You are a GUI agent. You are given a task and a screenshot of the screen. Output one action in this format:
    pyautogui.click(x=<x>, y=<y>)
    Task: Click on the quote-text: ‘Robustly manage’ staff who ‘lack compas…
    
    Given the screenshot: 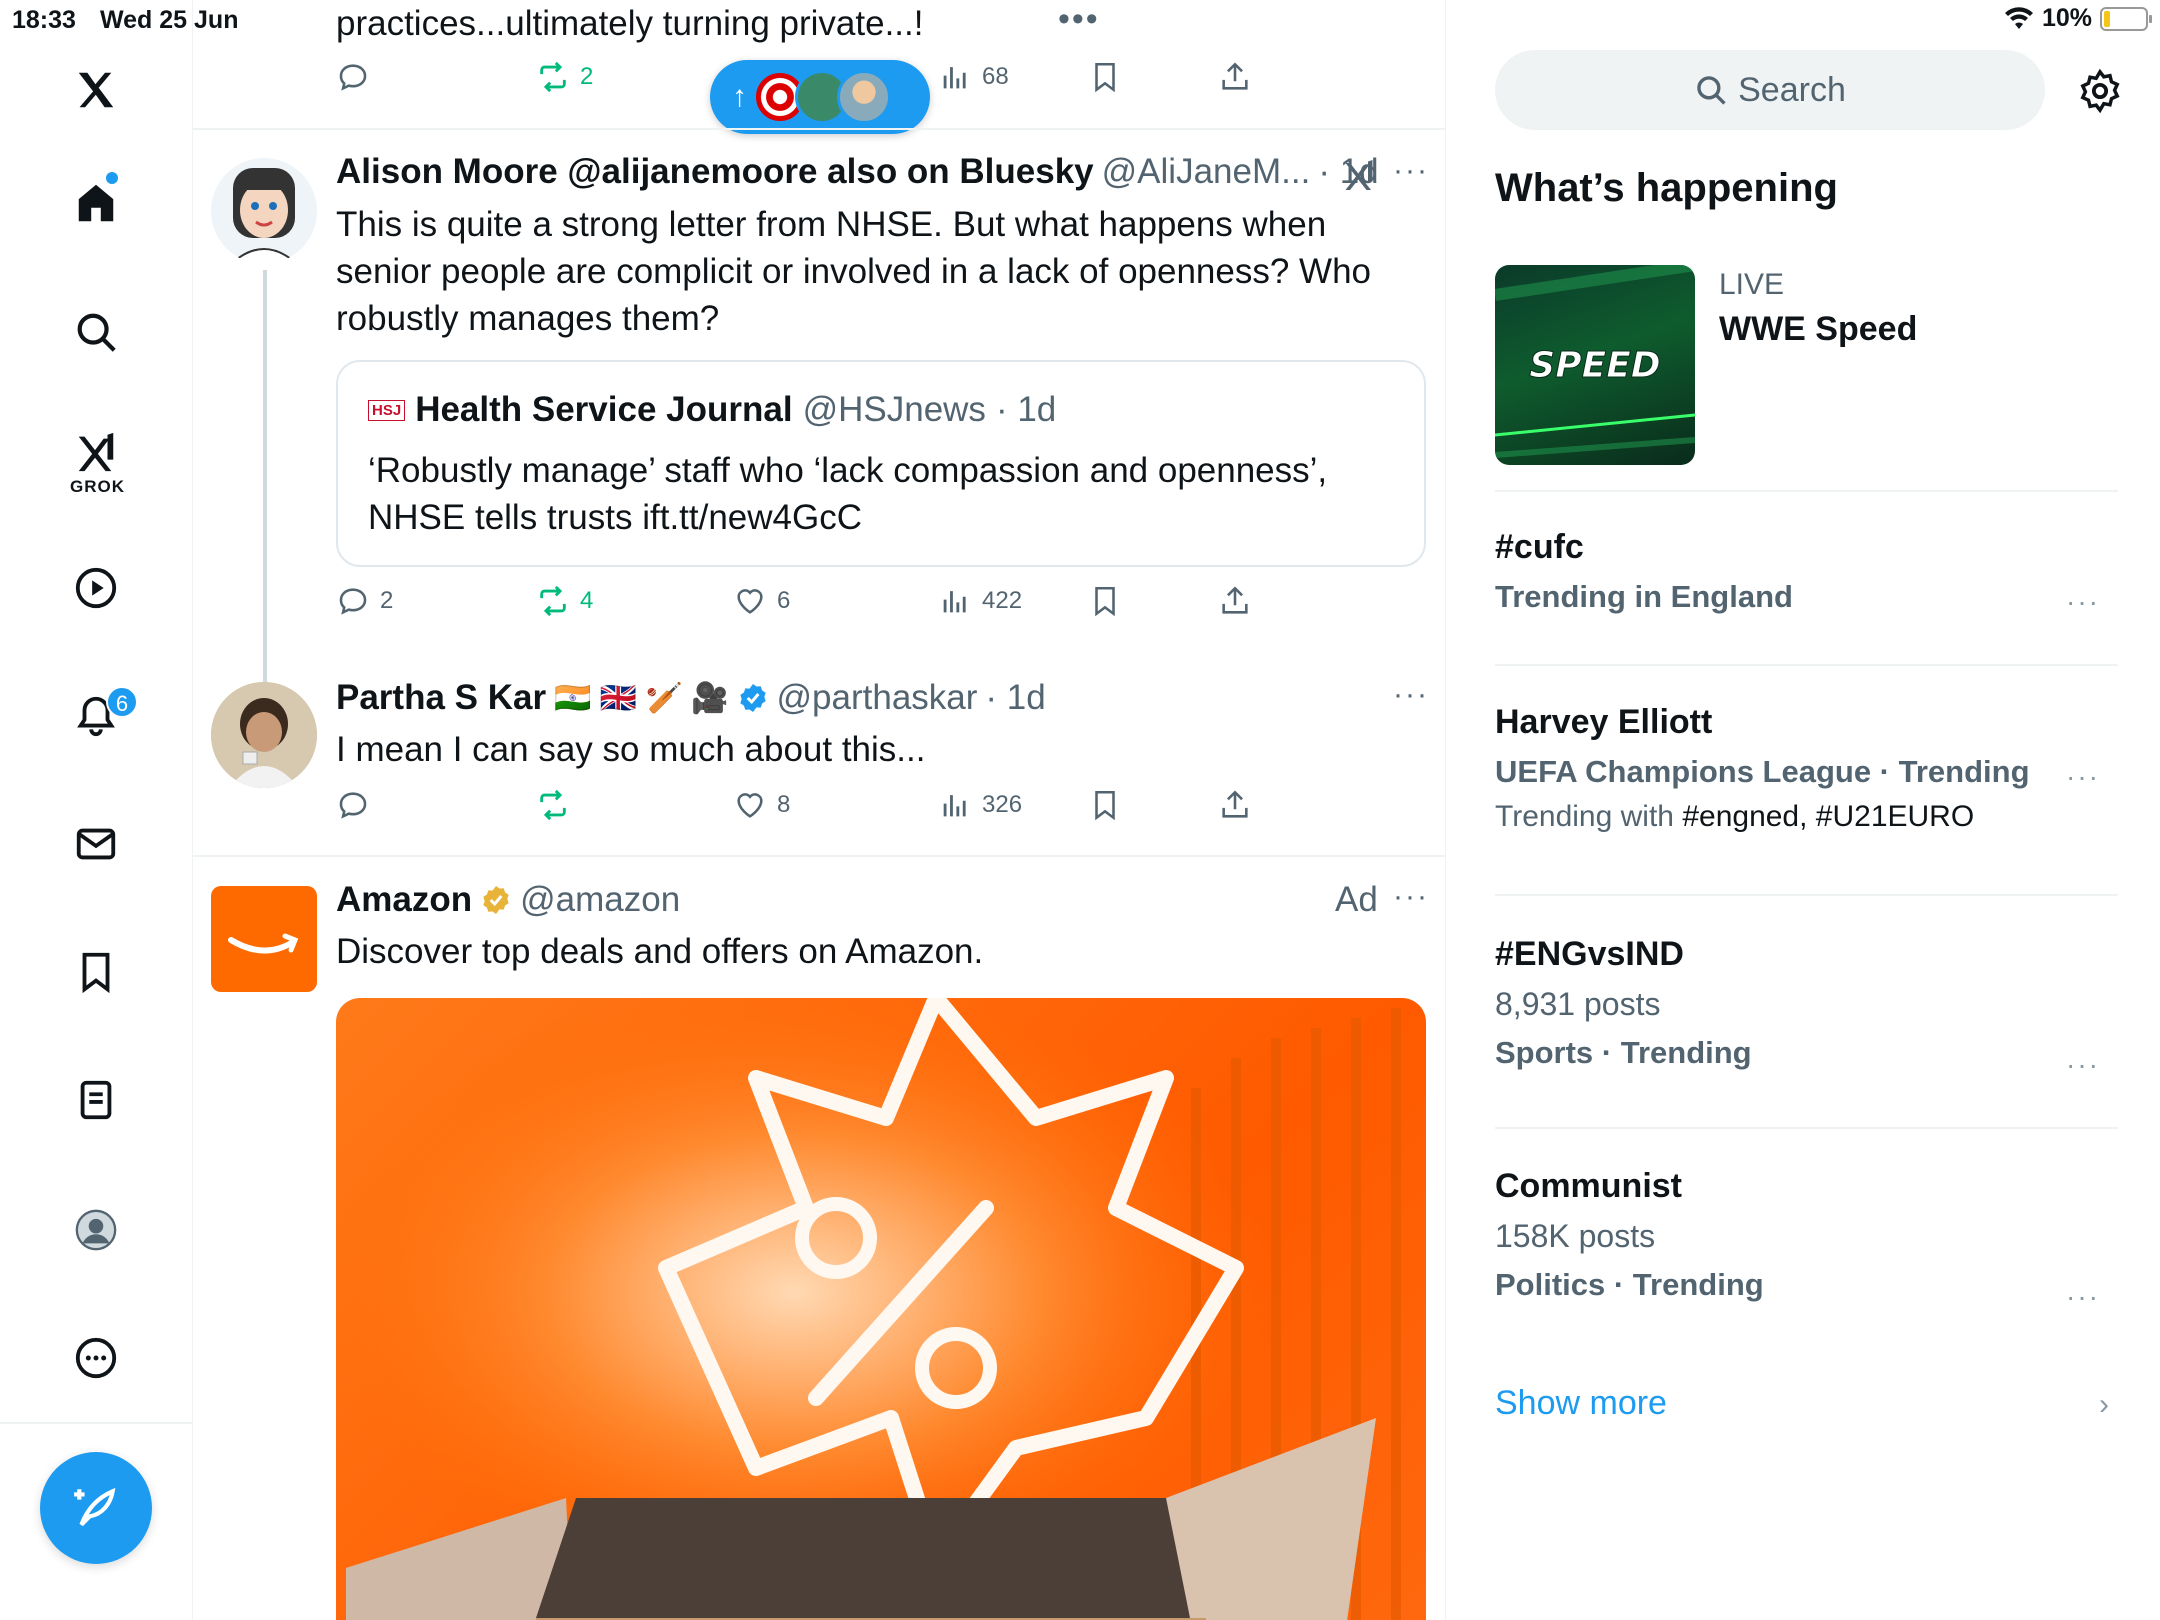 What is the action you would take?
    pyautogui.click(x=848, y=494)
    